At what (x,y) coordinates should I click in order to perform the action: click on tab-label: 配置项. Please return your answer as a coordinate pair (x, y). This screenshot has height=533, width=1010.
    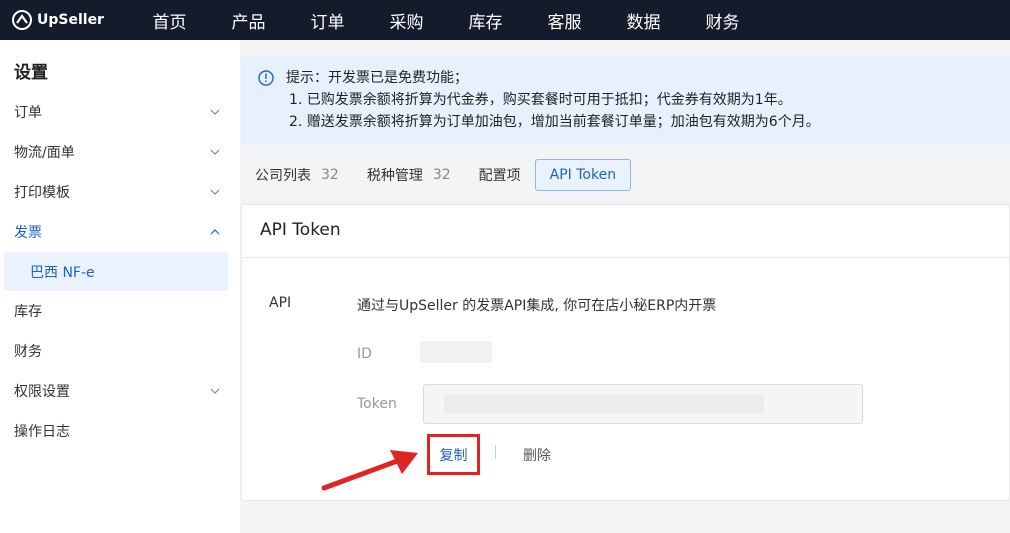
    Looking at the image, I should click on (499, 176).